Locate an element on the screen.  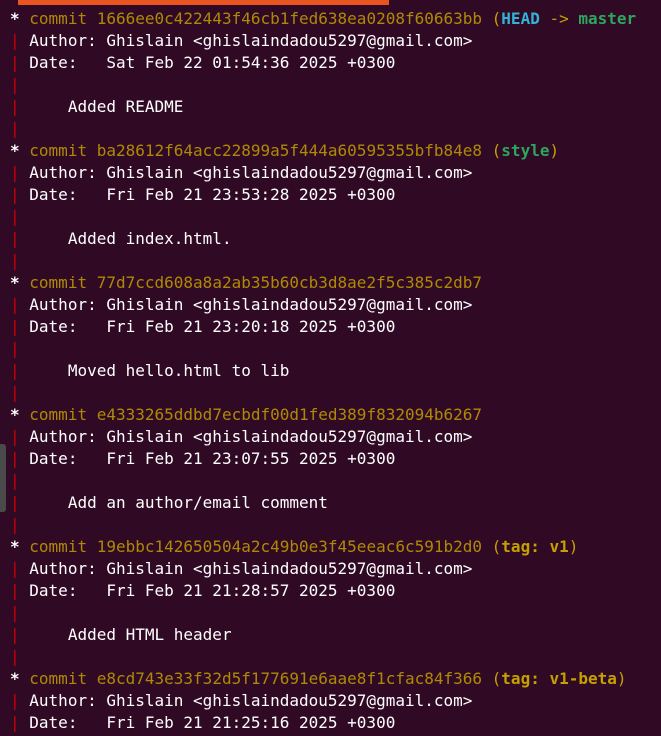
date-line: | Date: Fri Feb 21 21:28:57 2025 +0300 is located at coordinates (335, 591).